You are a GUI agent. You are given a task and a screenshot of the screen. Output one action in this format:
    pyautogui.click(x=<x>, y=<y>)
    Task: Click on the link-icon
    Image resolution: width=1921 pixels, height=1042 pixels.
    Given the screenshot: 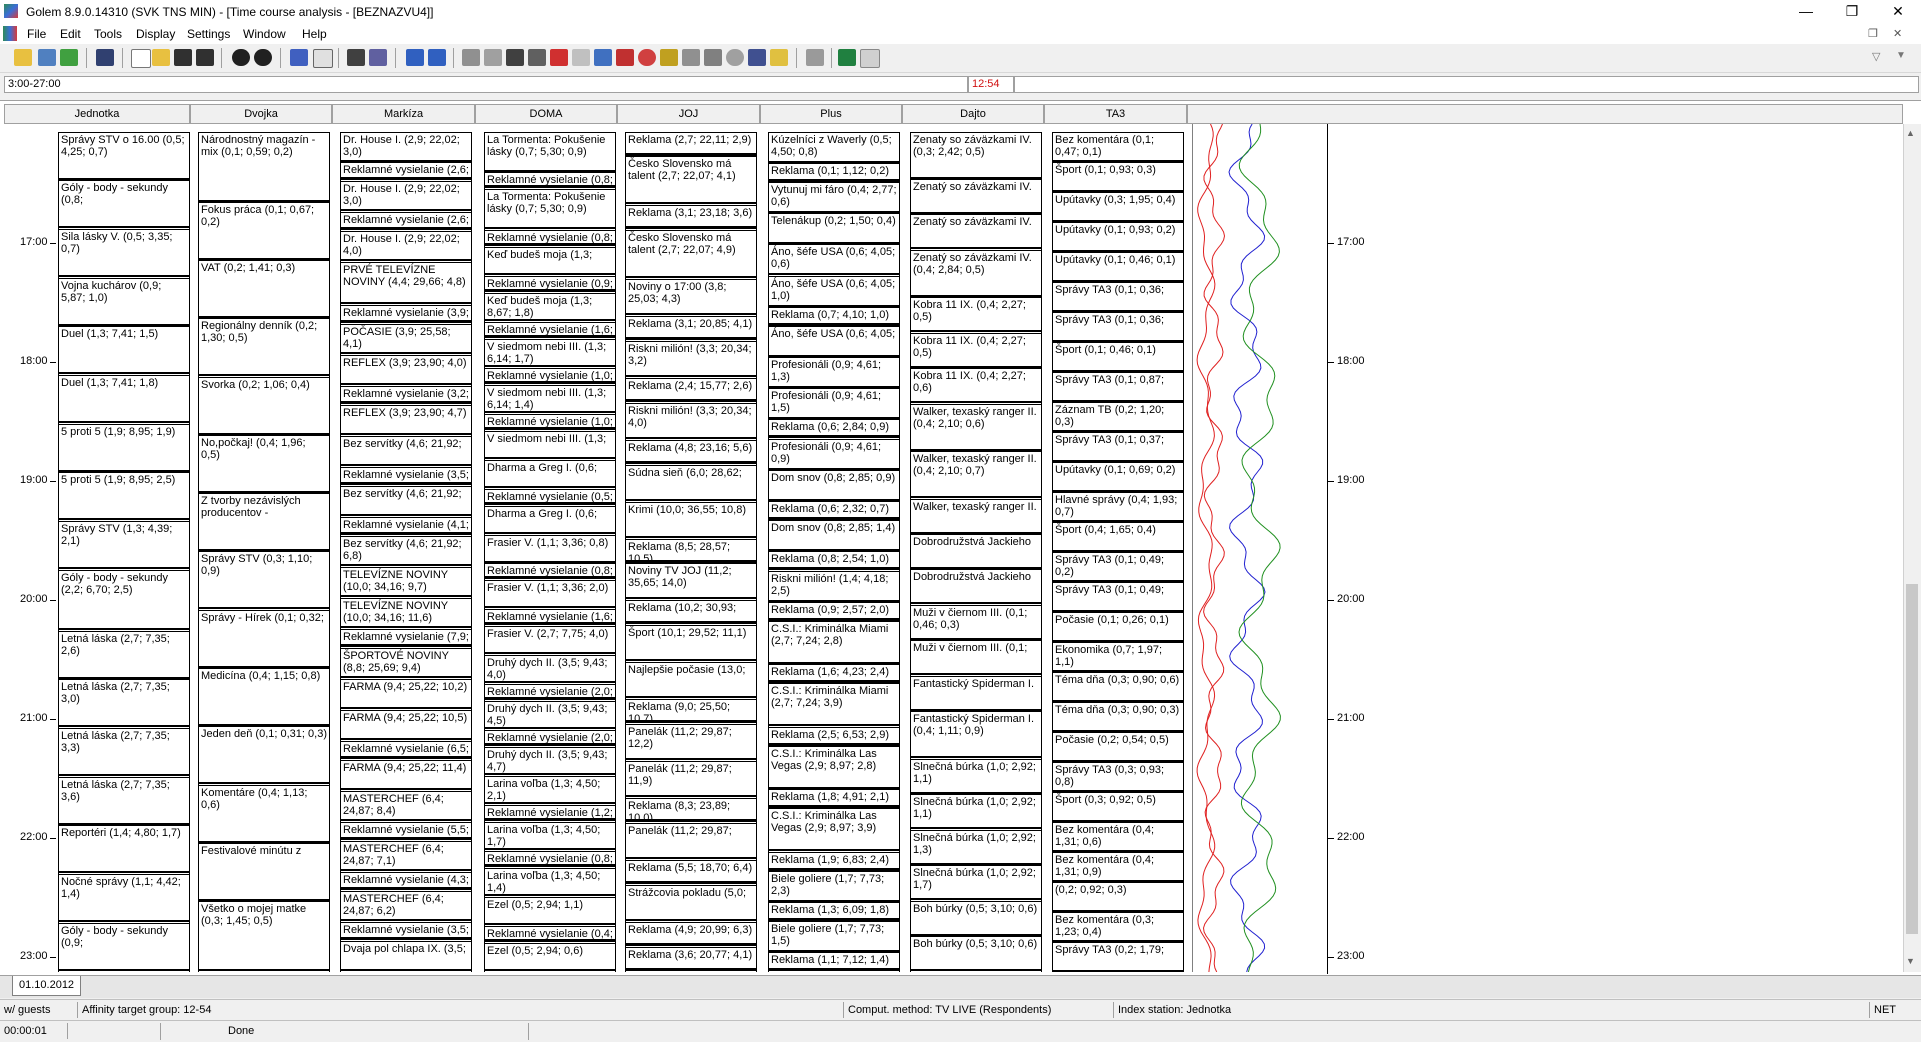 What is the action you would take?
    pyautogui.click(x=691, y=57)
    